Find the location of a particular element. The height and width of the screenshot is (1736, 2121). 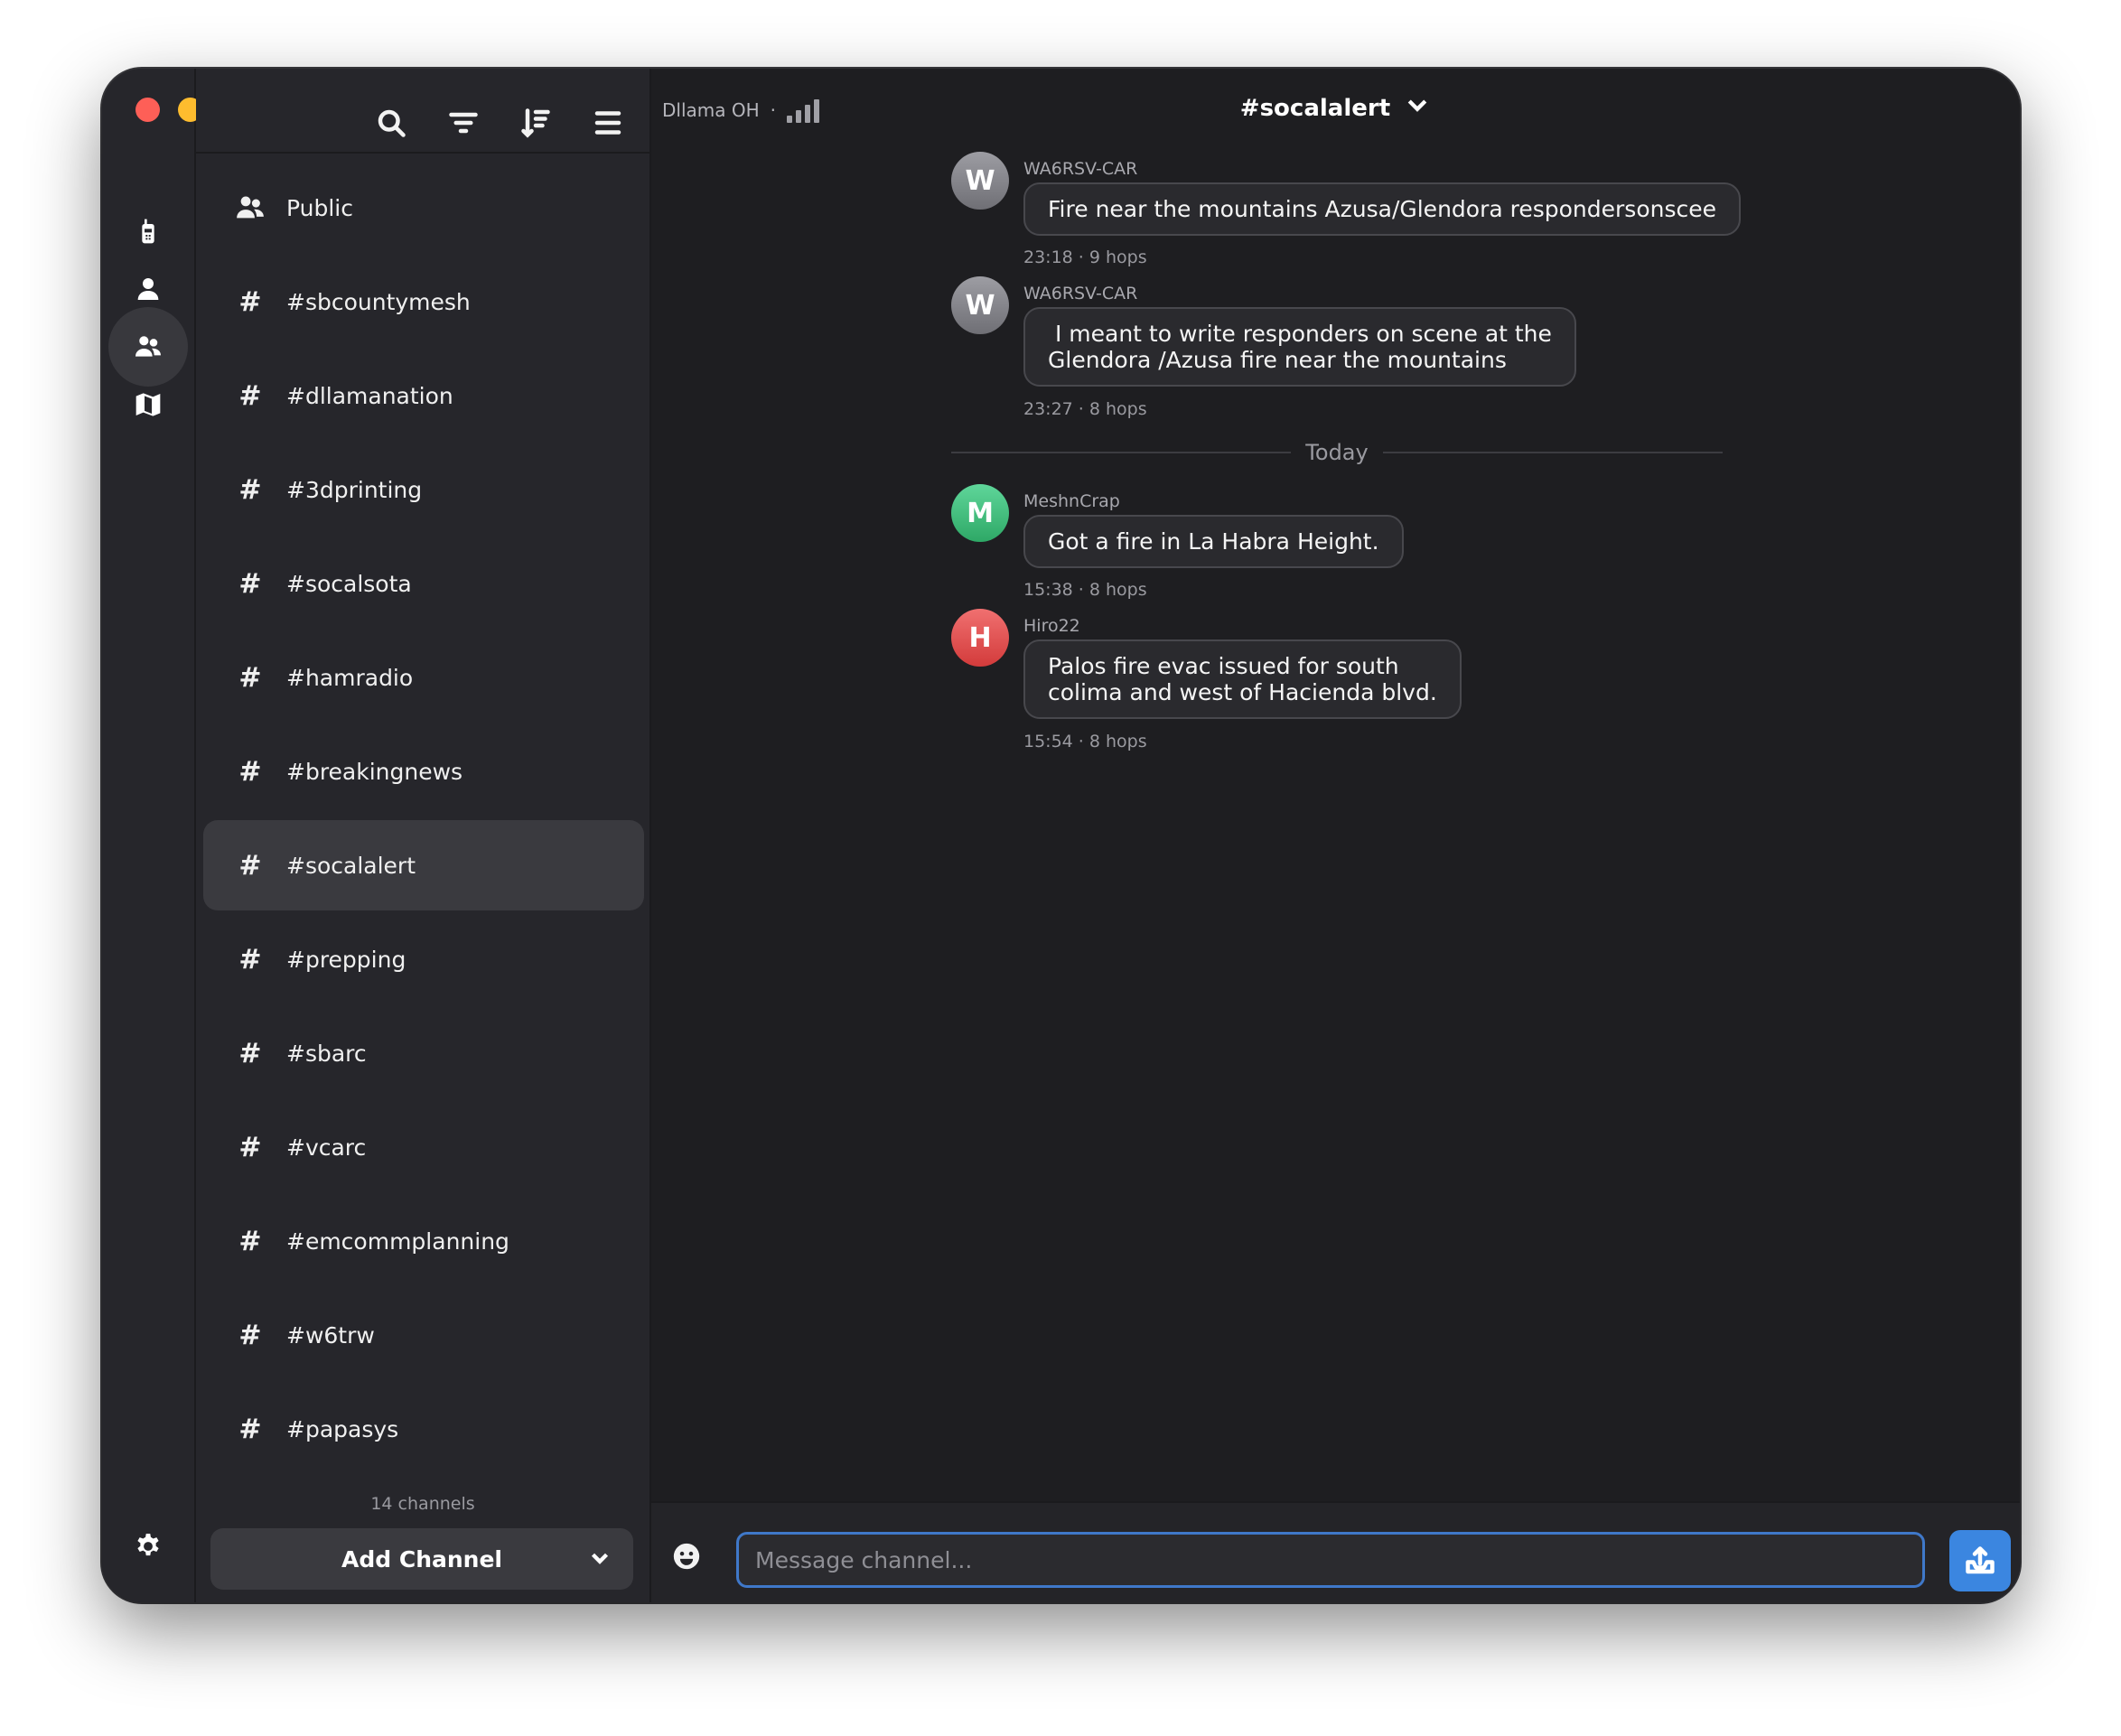

channel-item: # #hamradio is located at coordinates (424, 677).